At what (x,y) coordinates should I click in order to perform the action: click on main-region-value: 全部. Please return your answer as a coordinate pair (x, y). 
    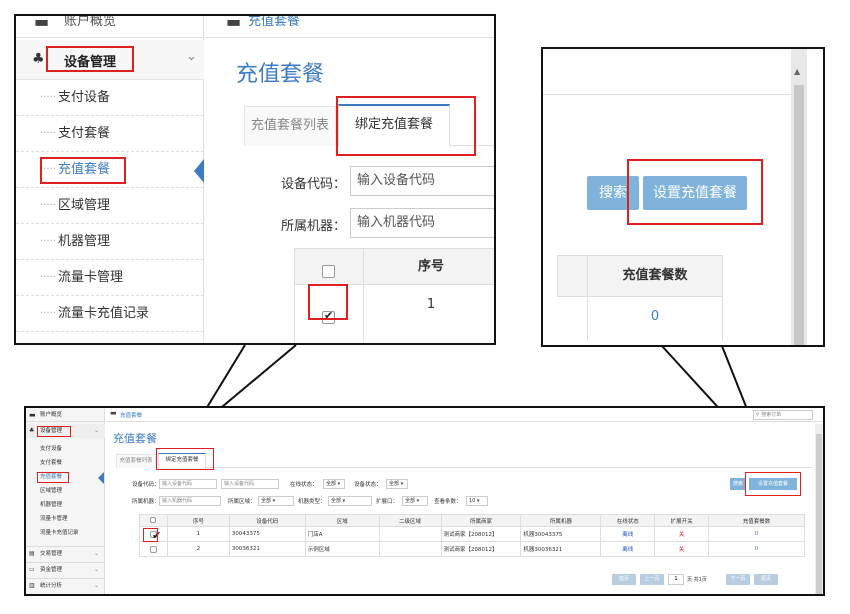
    Looking at the image, I should click on (266, 501).